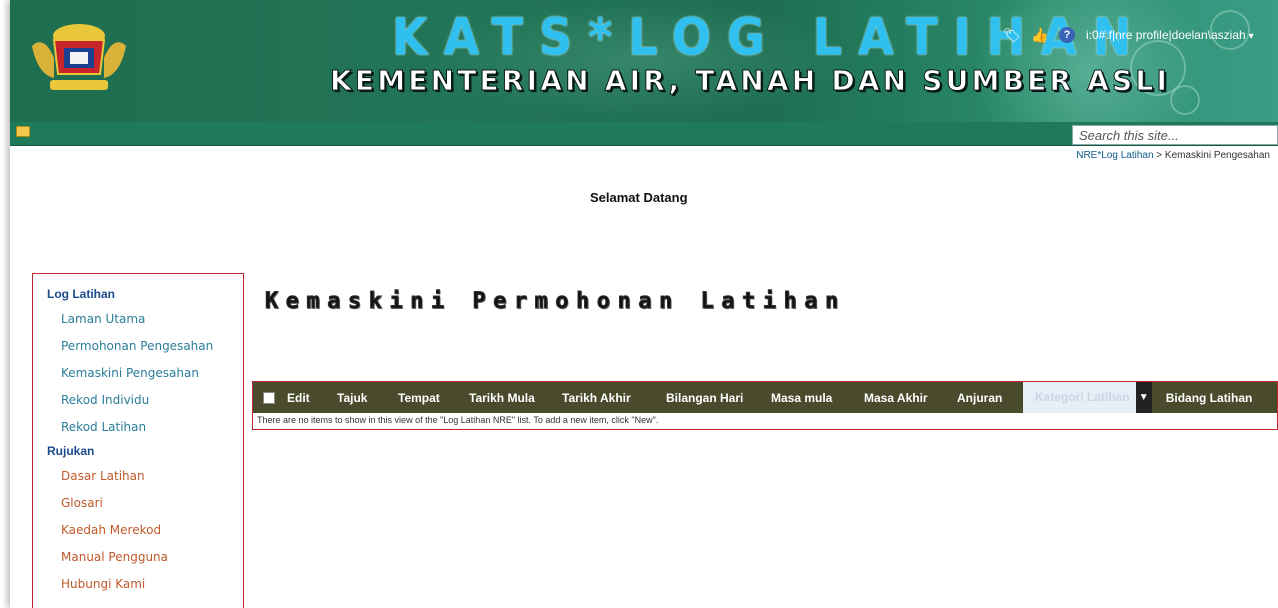  What do you see at coordinates (138, 478) in the screenshot?
I see `nav-item-dasar-latihan: Dasar Latihan` at bounding box center [138, 478].